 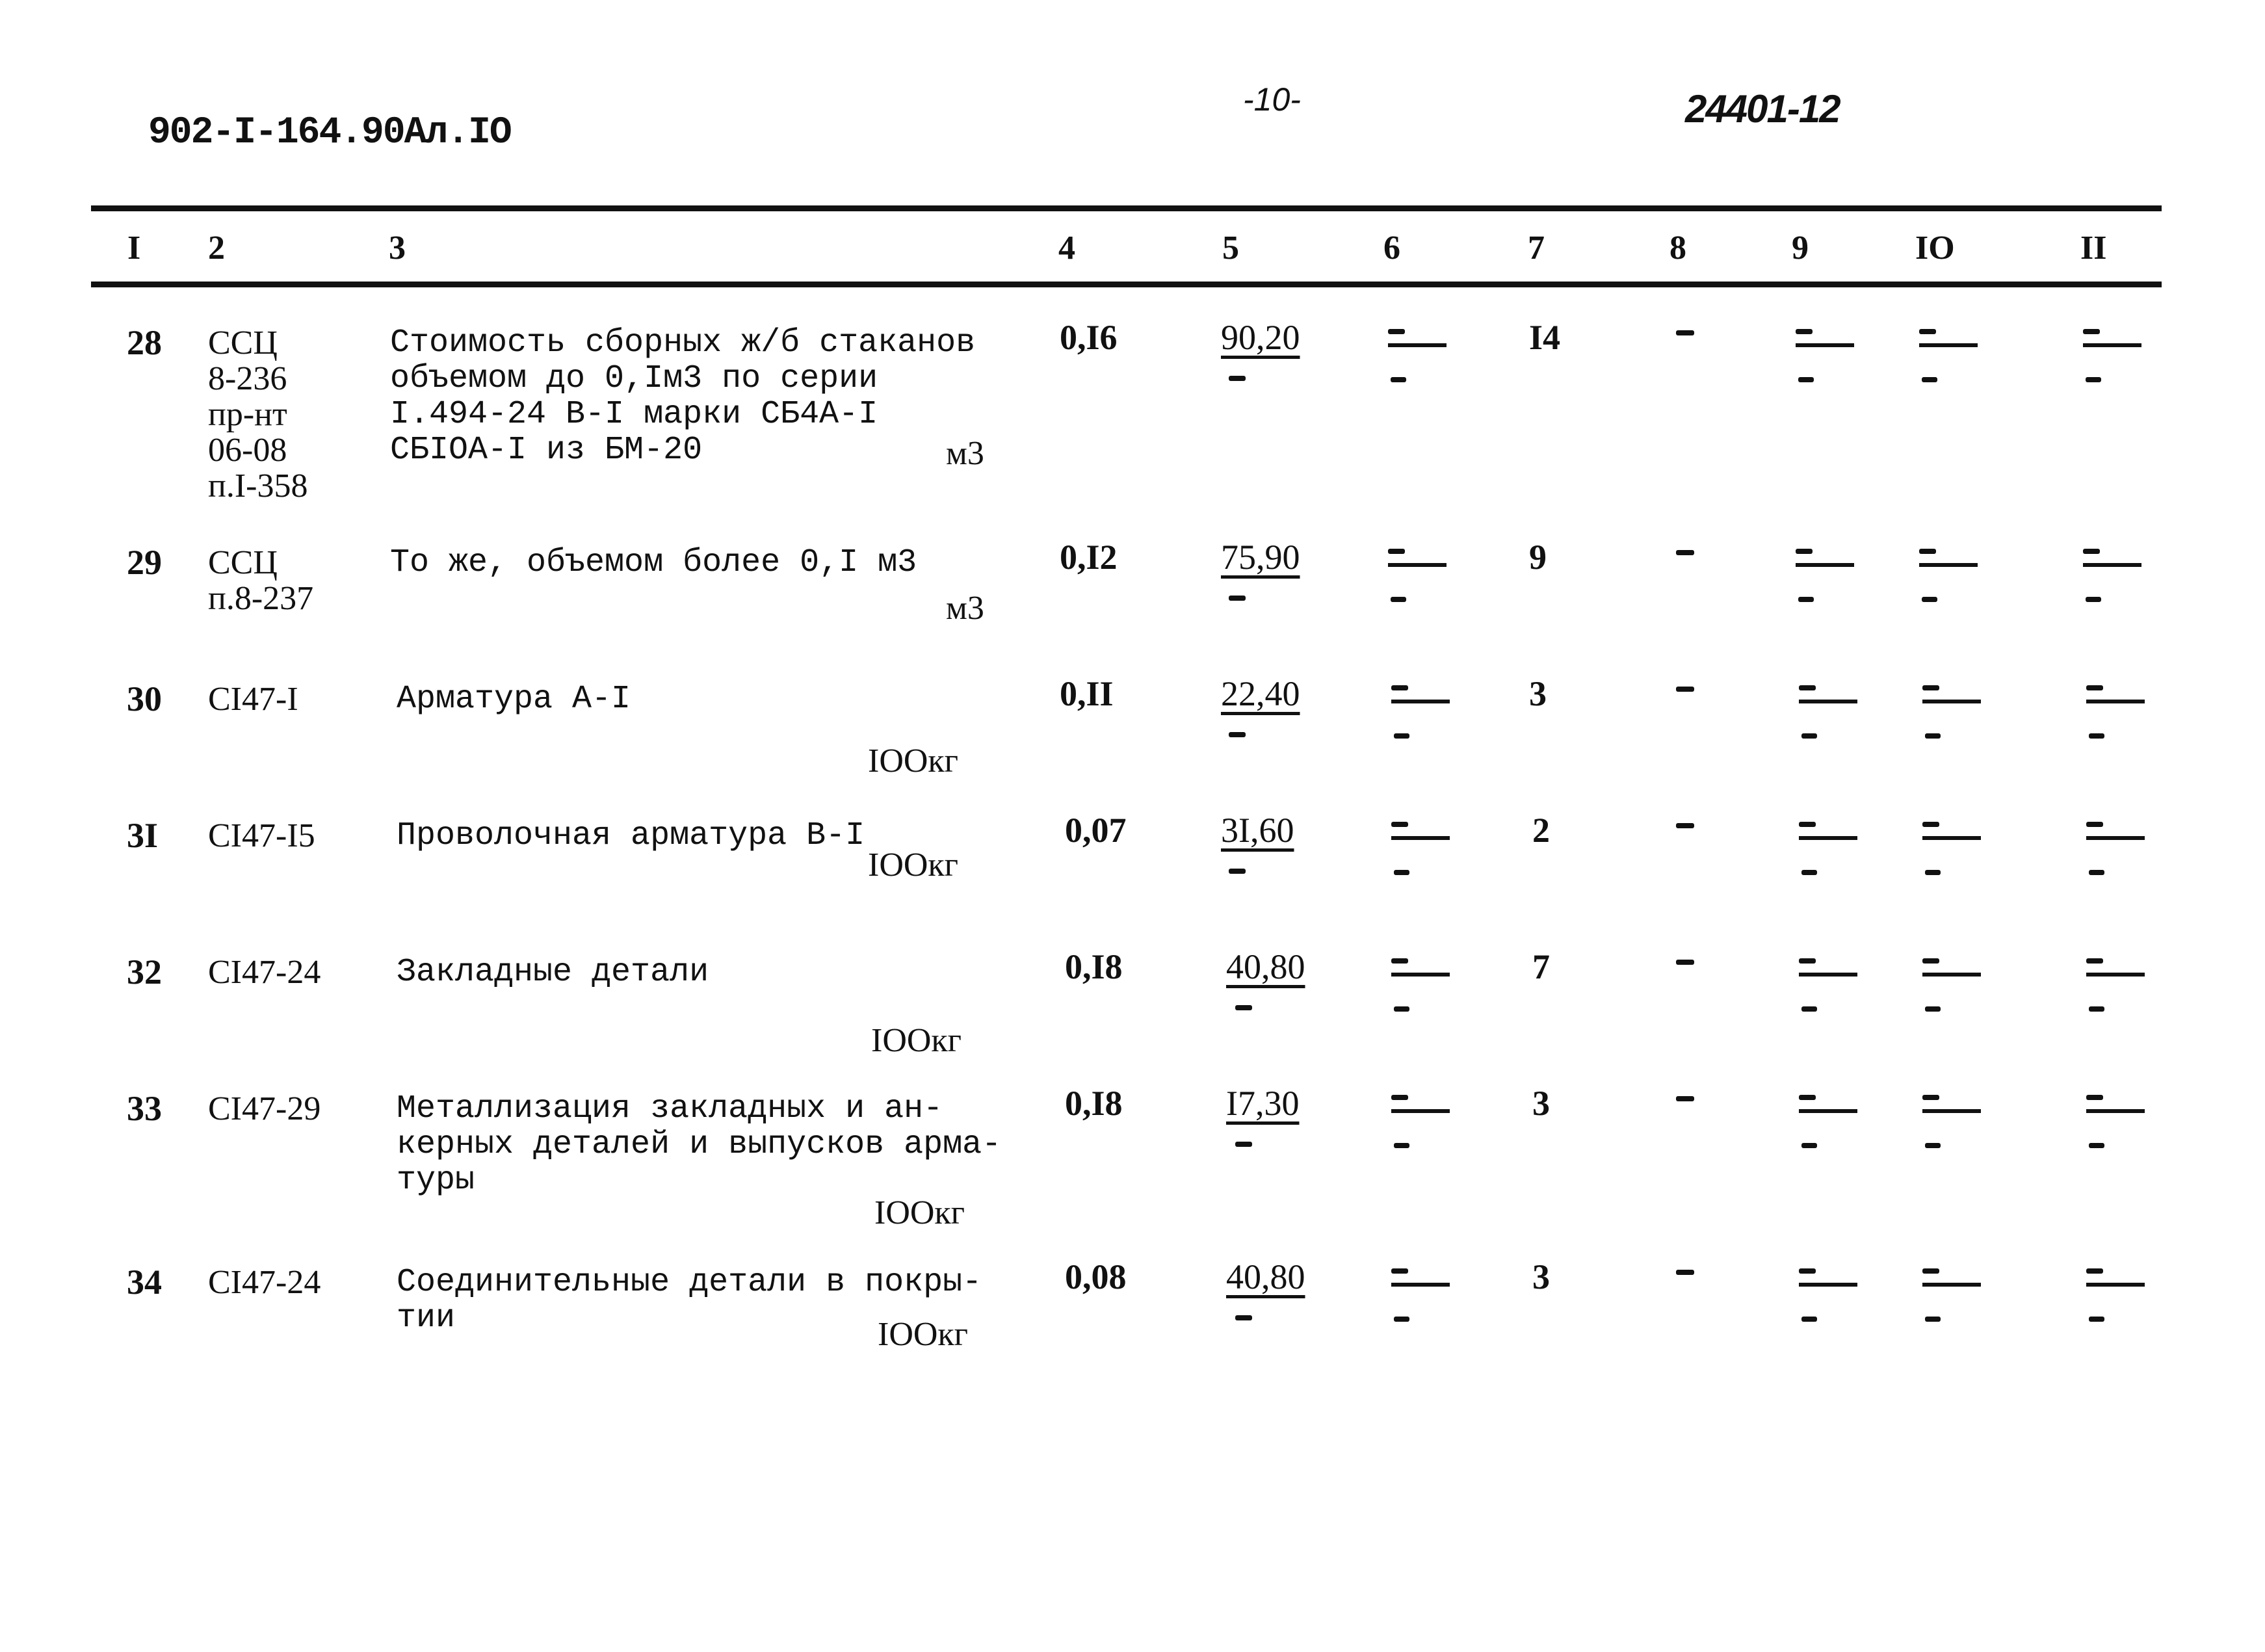 What do you see at coordinates (330, 133) in the screenshot?
I see `project-code: 902-I-164.90Ал.IO` at bounding box center [330, 133].